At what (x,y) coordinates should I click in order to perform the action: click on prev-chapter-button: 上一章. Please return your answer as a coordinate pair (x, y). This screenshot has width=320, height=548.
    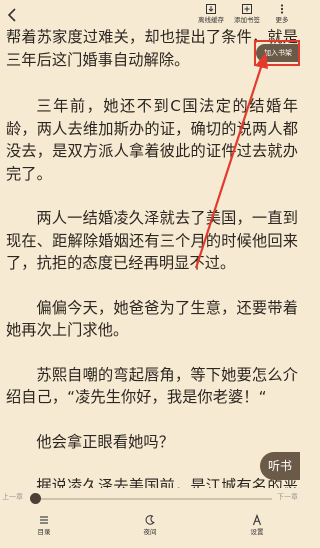
    Looking at the image, I should click on (12, 497).